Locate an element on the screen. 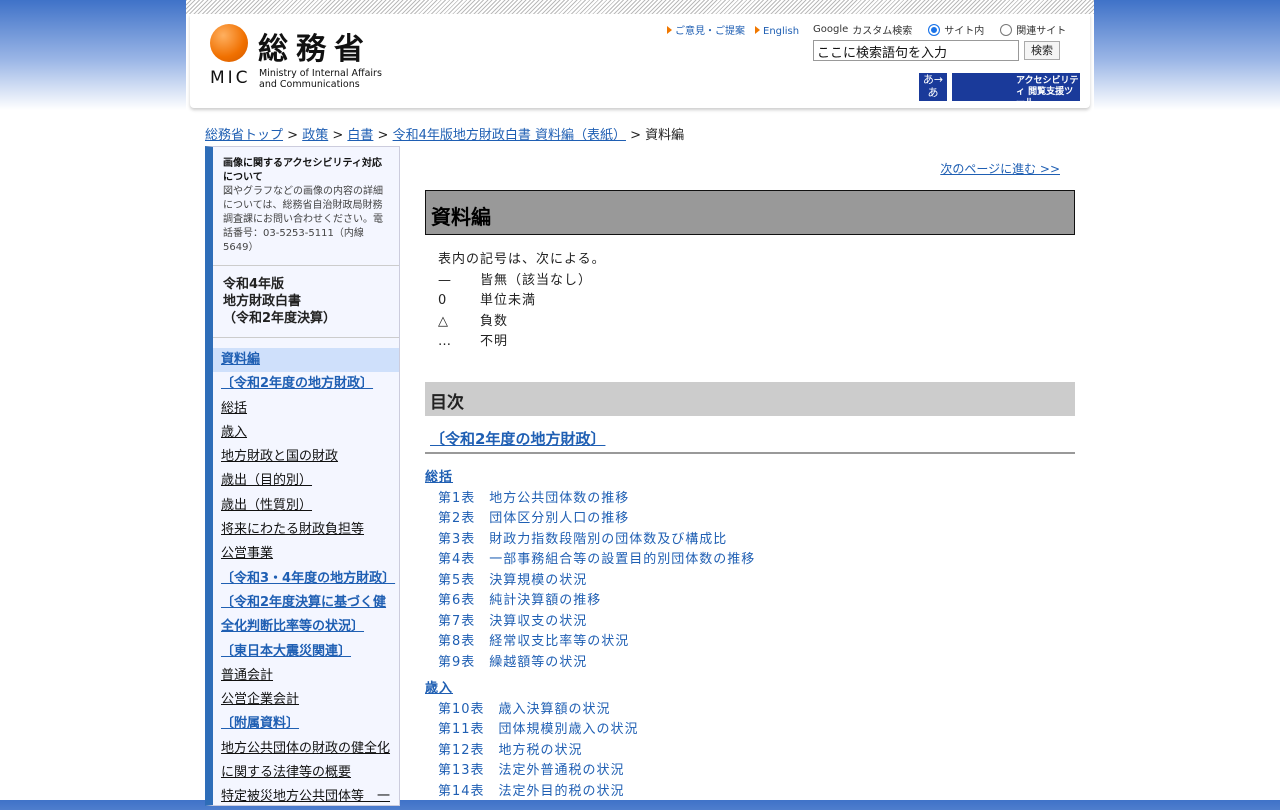  toc-item-link: 第5表 決算規模の状況 is located at coordinates (512, 580).